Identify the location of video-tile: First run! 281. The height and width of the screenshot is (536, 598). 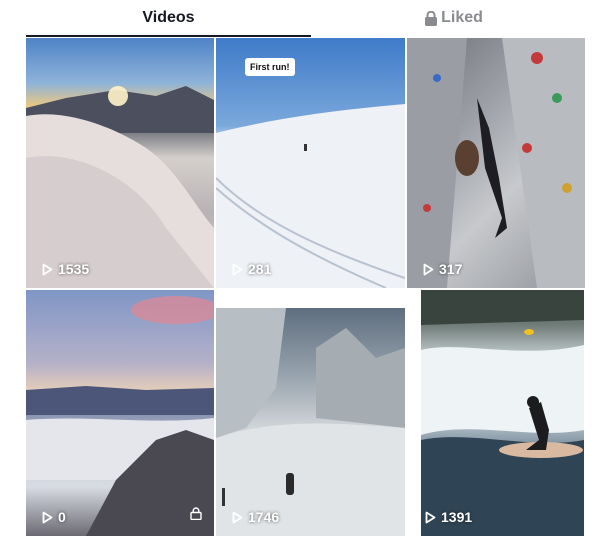
(310, 163).